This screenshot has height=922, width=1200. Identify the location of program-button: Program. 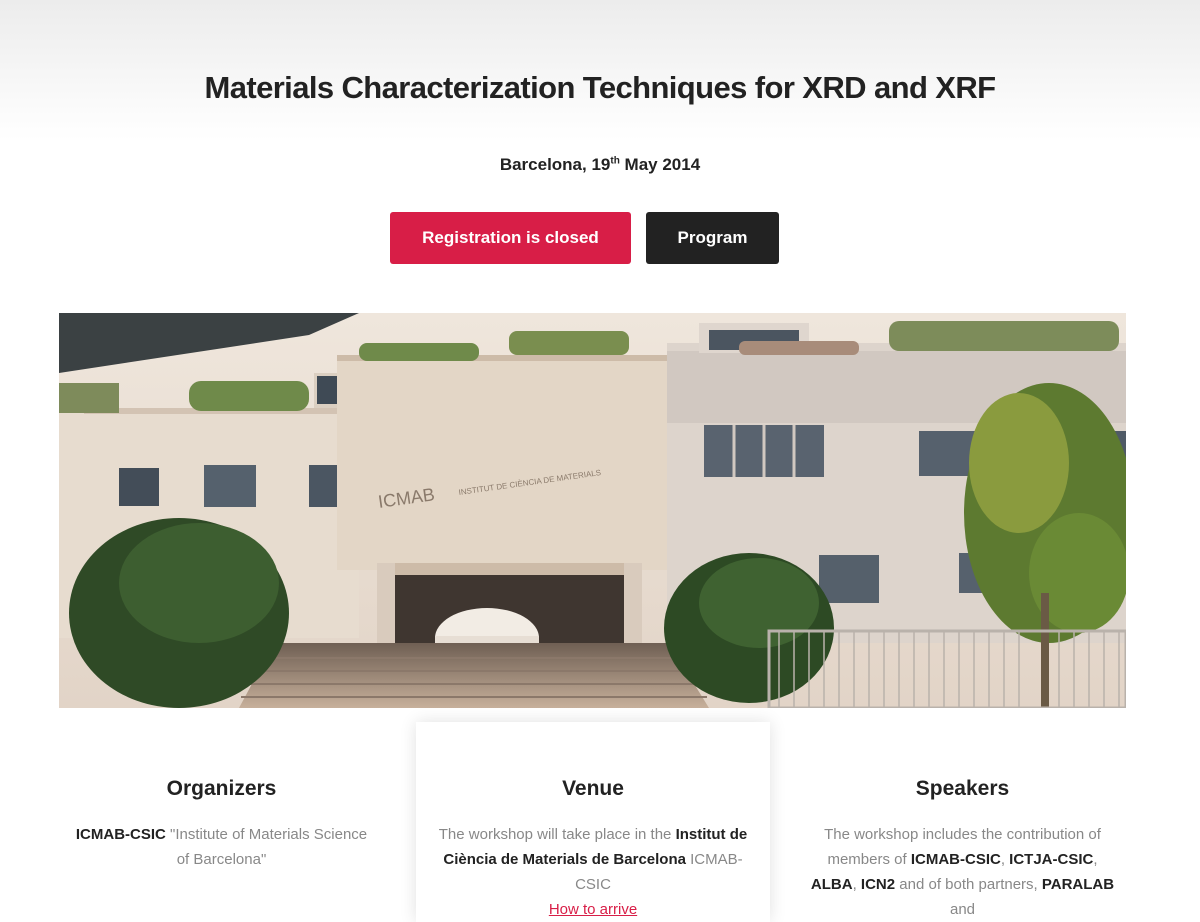
(712, 238).